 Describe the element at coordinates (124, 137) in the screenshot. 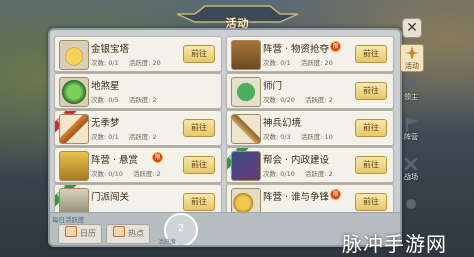

I see `activity-stats: 次数: 0/1 活跃度: 2` at that location.